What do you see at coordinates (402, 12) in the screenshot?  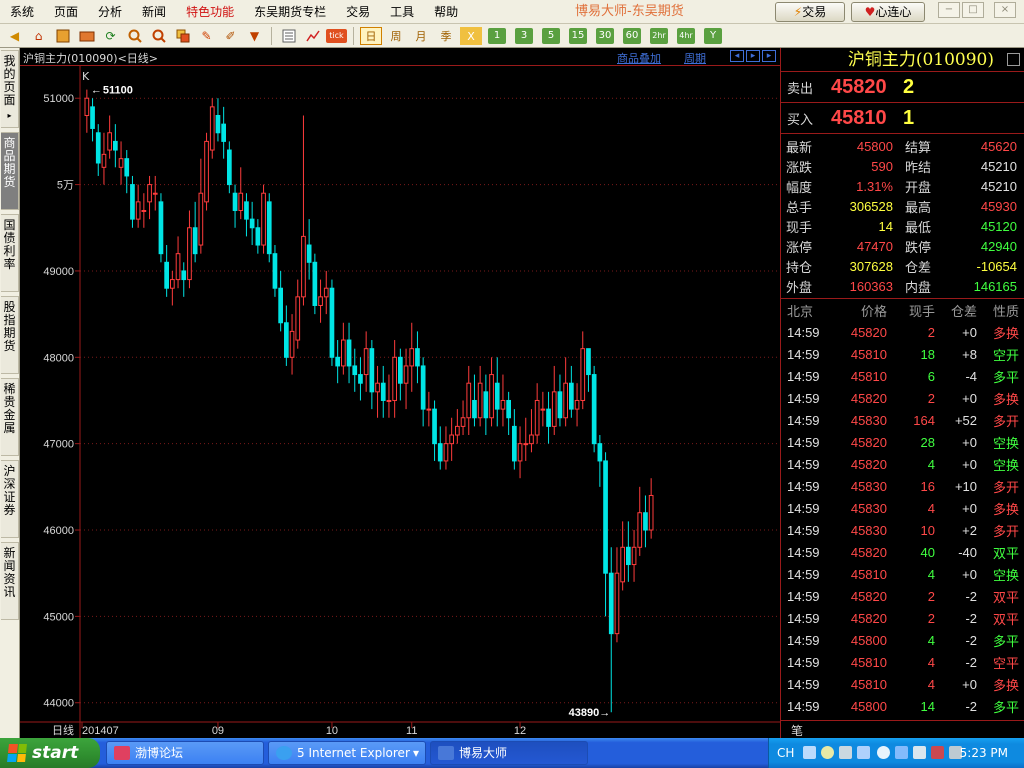 I see `menu-tools: 工具` at bounding box center [402, 12].